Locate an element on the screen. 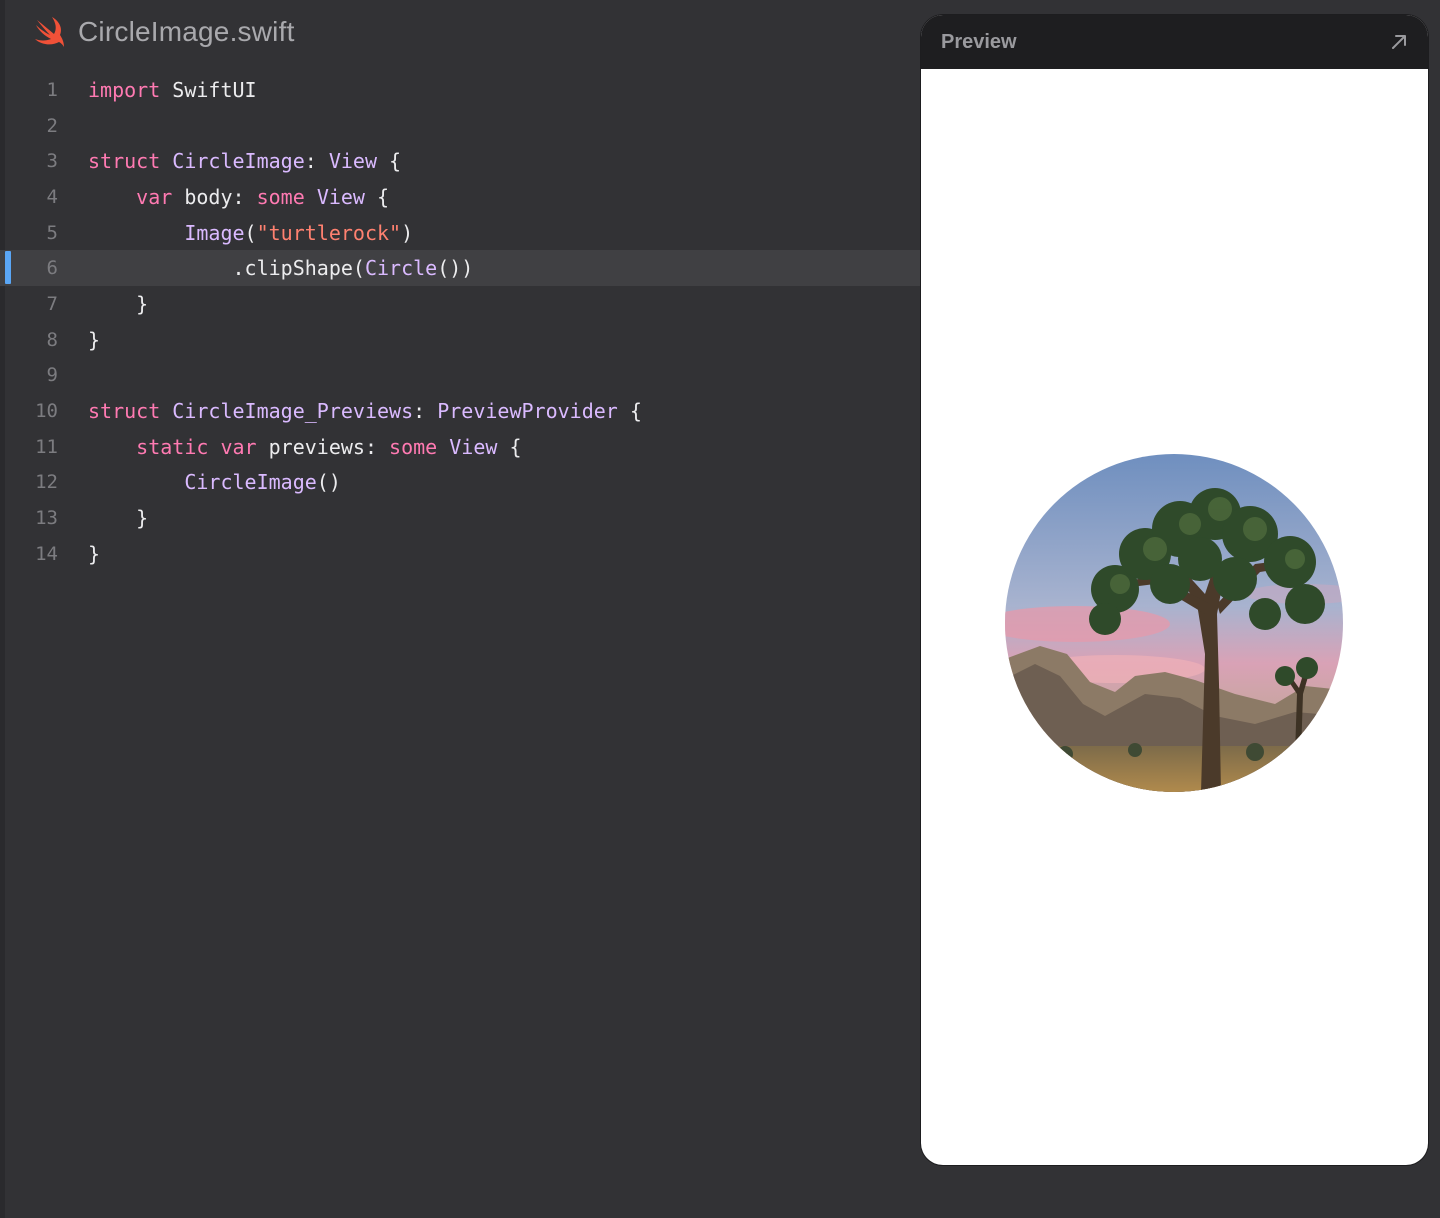 This screenshot has height=1218, width=1440. code-line-5: 5 Image("turtlerock") is located at coordinates (460, 233).